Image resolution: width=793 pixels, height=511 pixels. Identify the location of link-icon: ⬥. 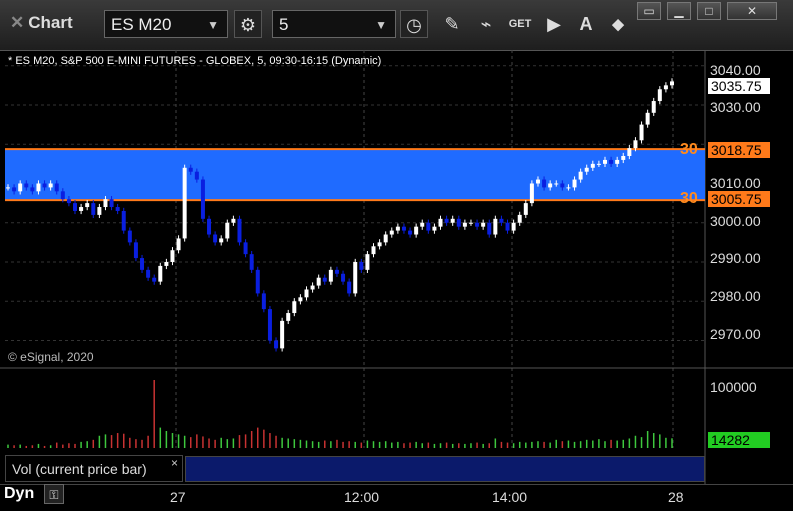
(618, 24).